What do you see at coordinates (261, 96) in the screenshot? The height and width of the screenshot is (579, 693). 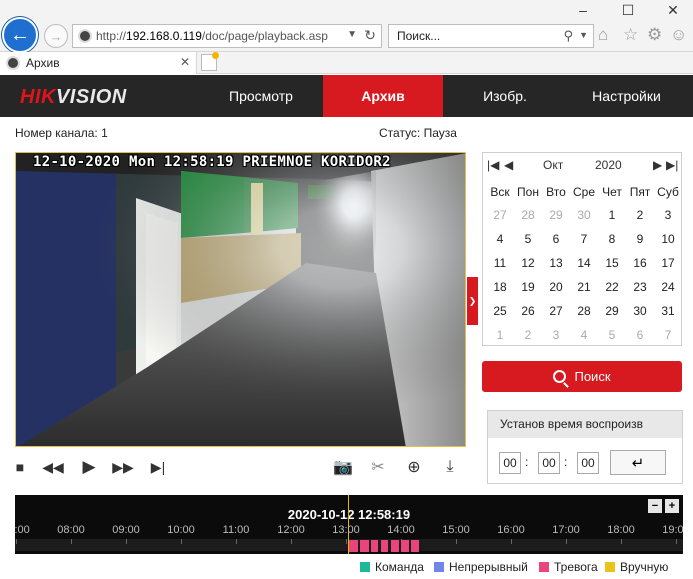 I see `nav-live-view: Просмотр` at bounding box center [261, 96].